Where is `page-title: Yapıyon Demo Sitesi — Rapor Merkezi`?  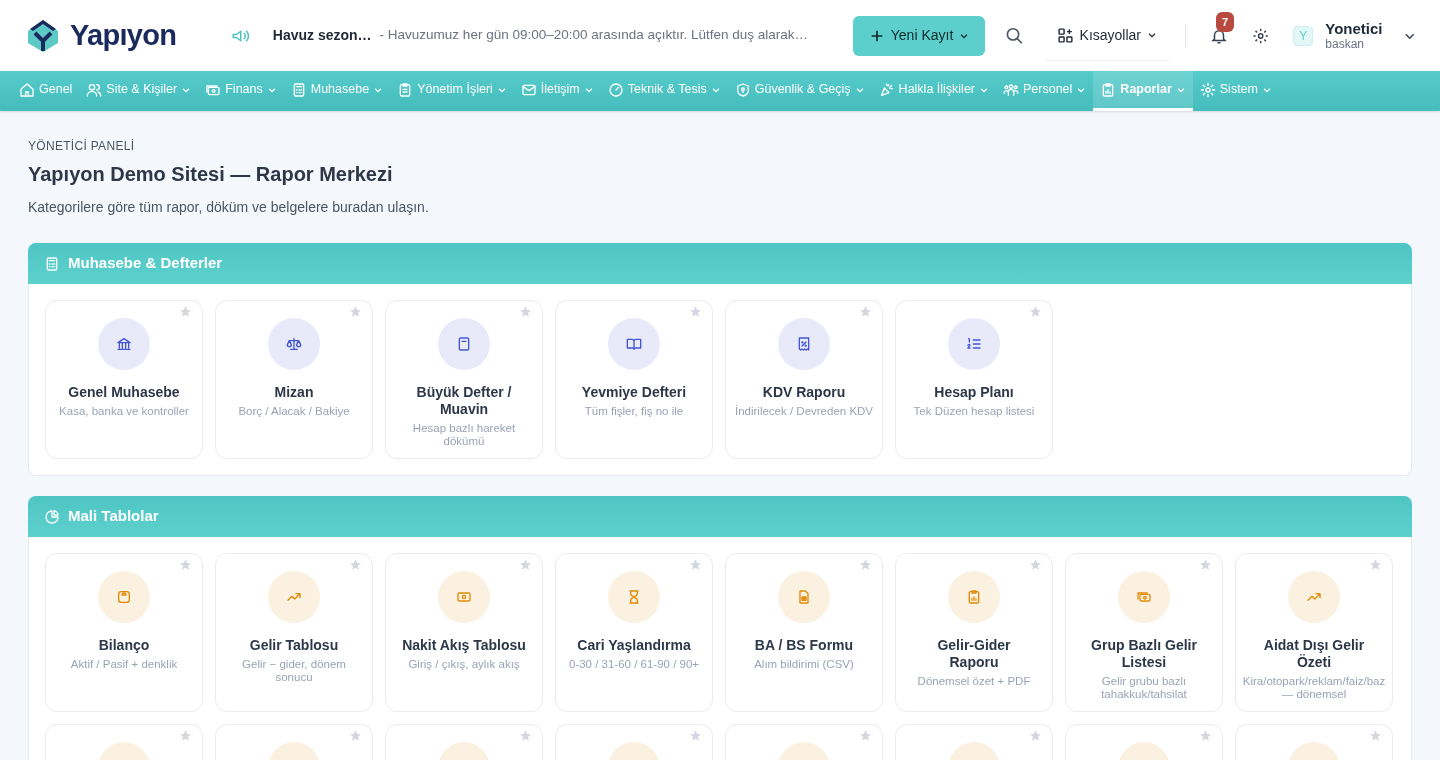
page-title: Yapıyon Demo Sitesi — Rapor Merkezi is located at coordinates (211, 174).